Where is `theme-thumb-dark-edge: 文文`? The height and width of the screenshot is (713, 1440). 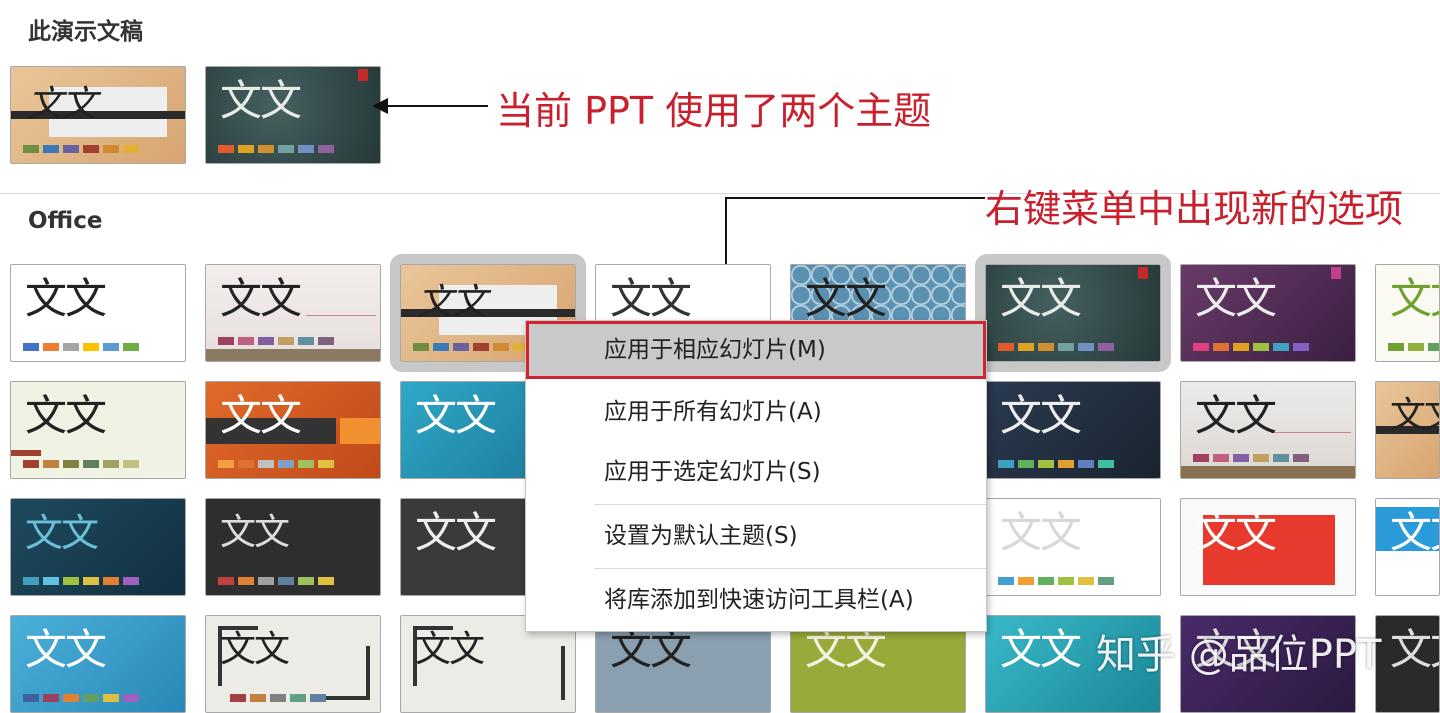
theme-thumb-dark-edge: 文文 is located at coordinates (1407, 664).